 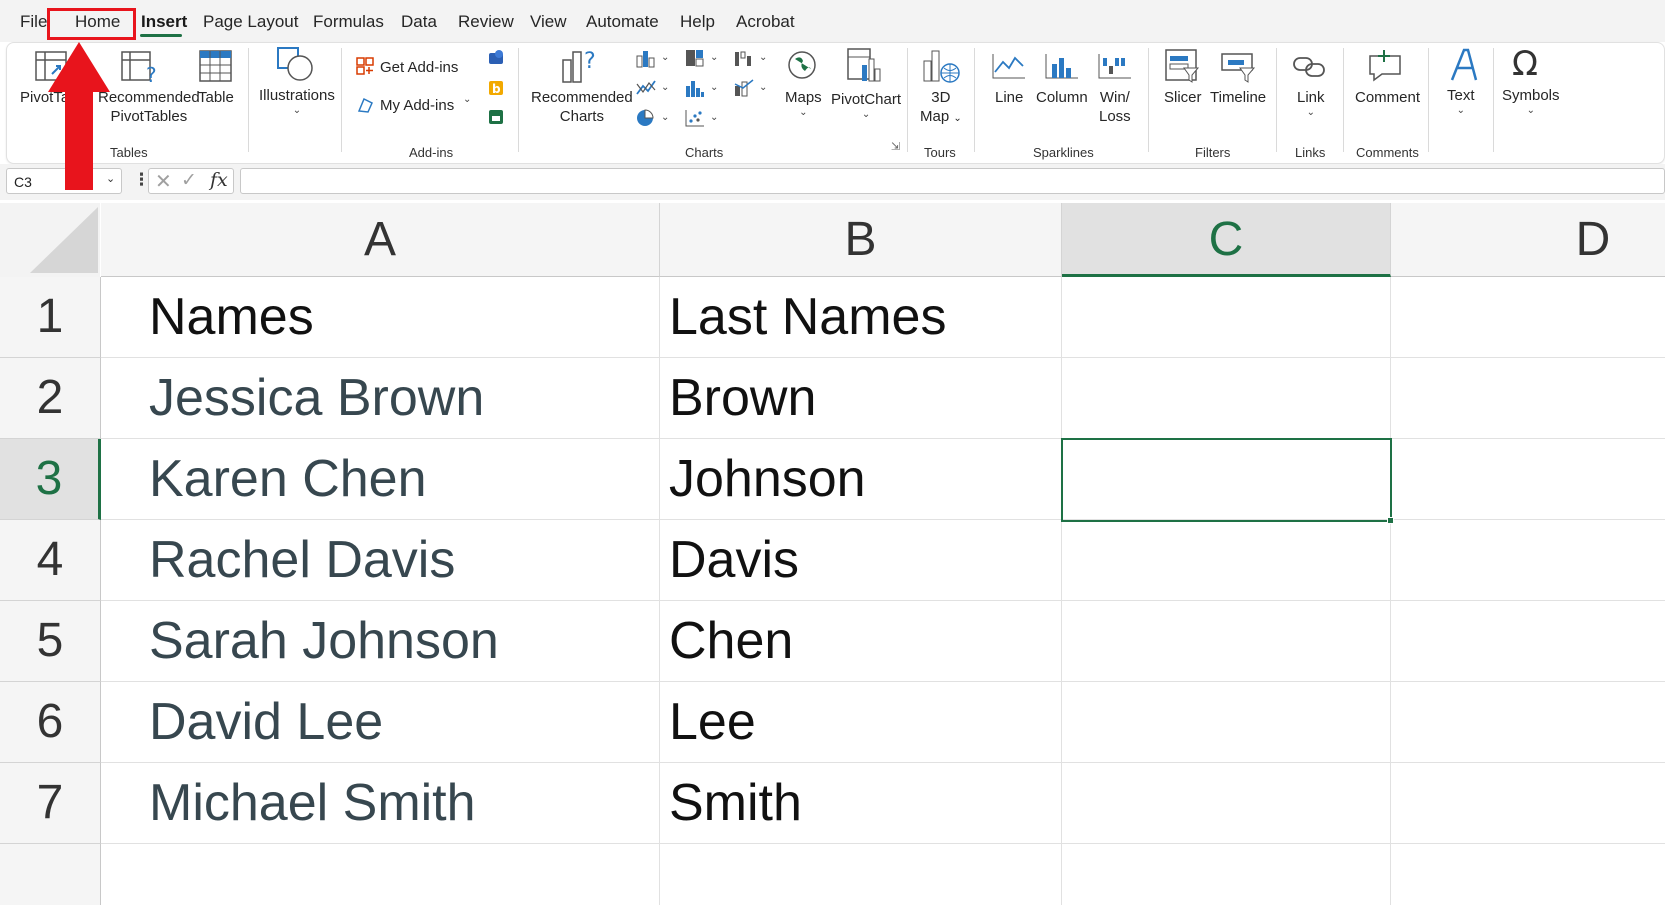 I want to click on statistic-chart-icon, so click(x=695, y=88).